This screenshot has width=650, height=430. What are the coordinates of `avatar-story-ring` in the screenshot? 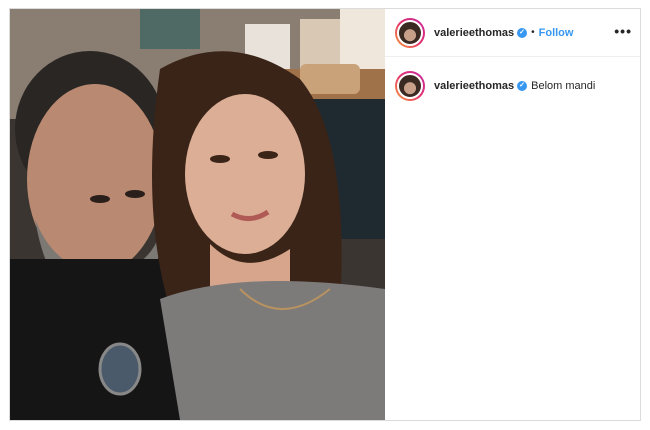 It's located at (410, 32).